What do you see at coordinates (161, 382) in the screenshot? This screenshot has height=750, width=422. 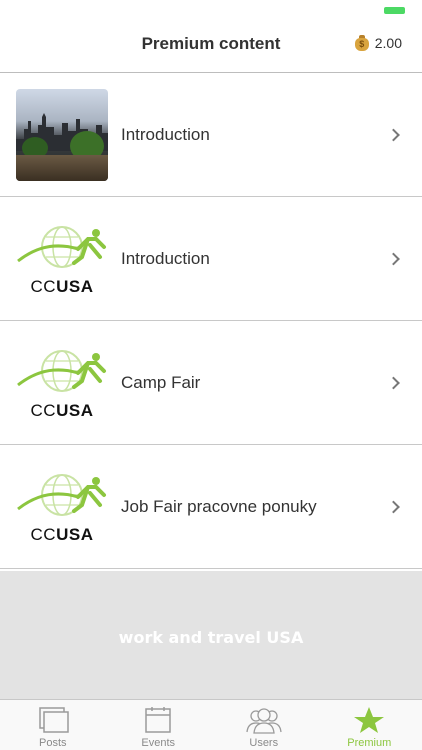 I see `item-label: Camp Fair` at bounding box center [161, 382].